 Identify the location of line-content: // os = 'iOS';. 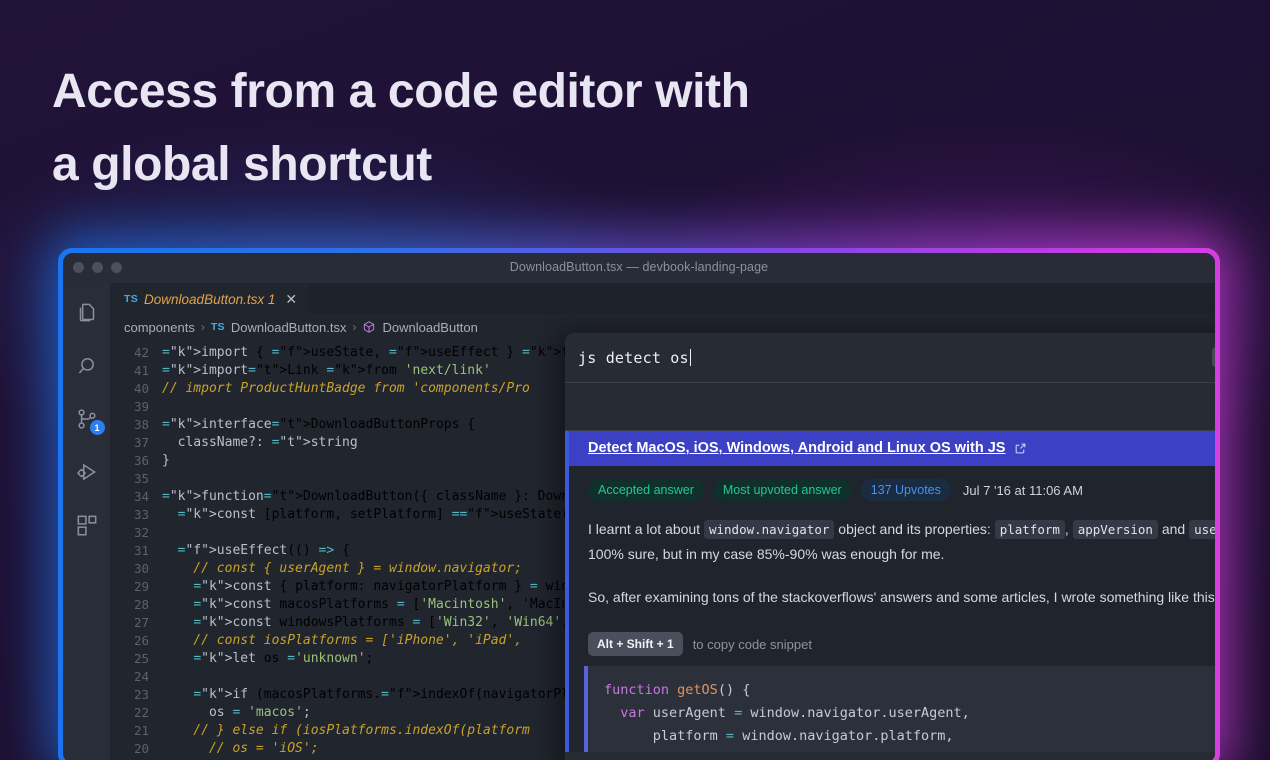
(240, 748).